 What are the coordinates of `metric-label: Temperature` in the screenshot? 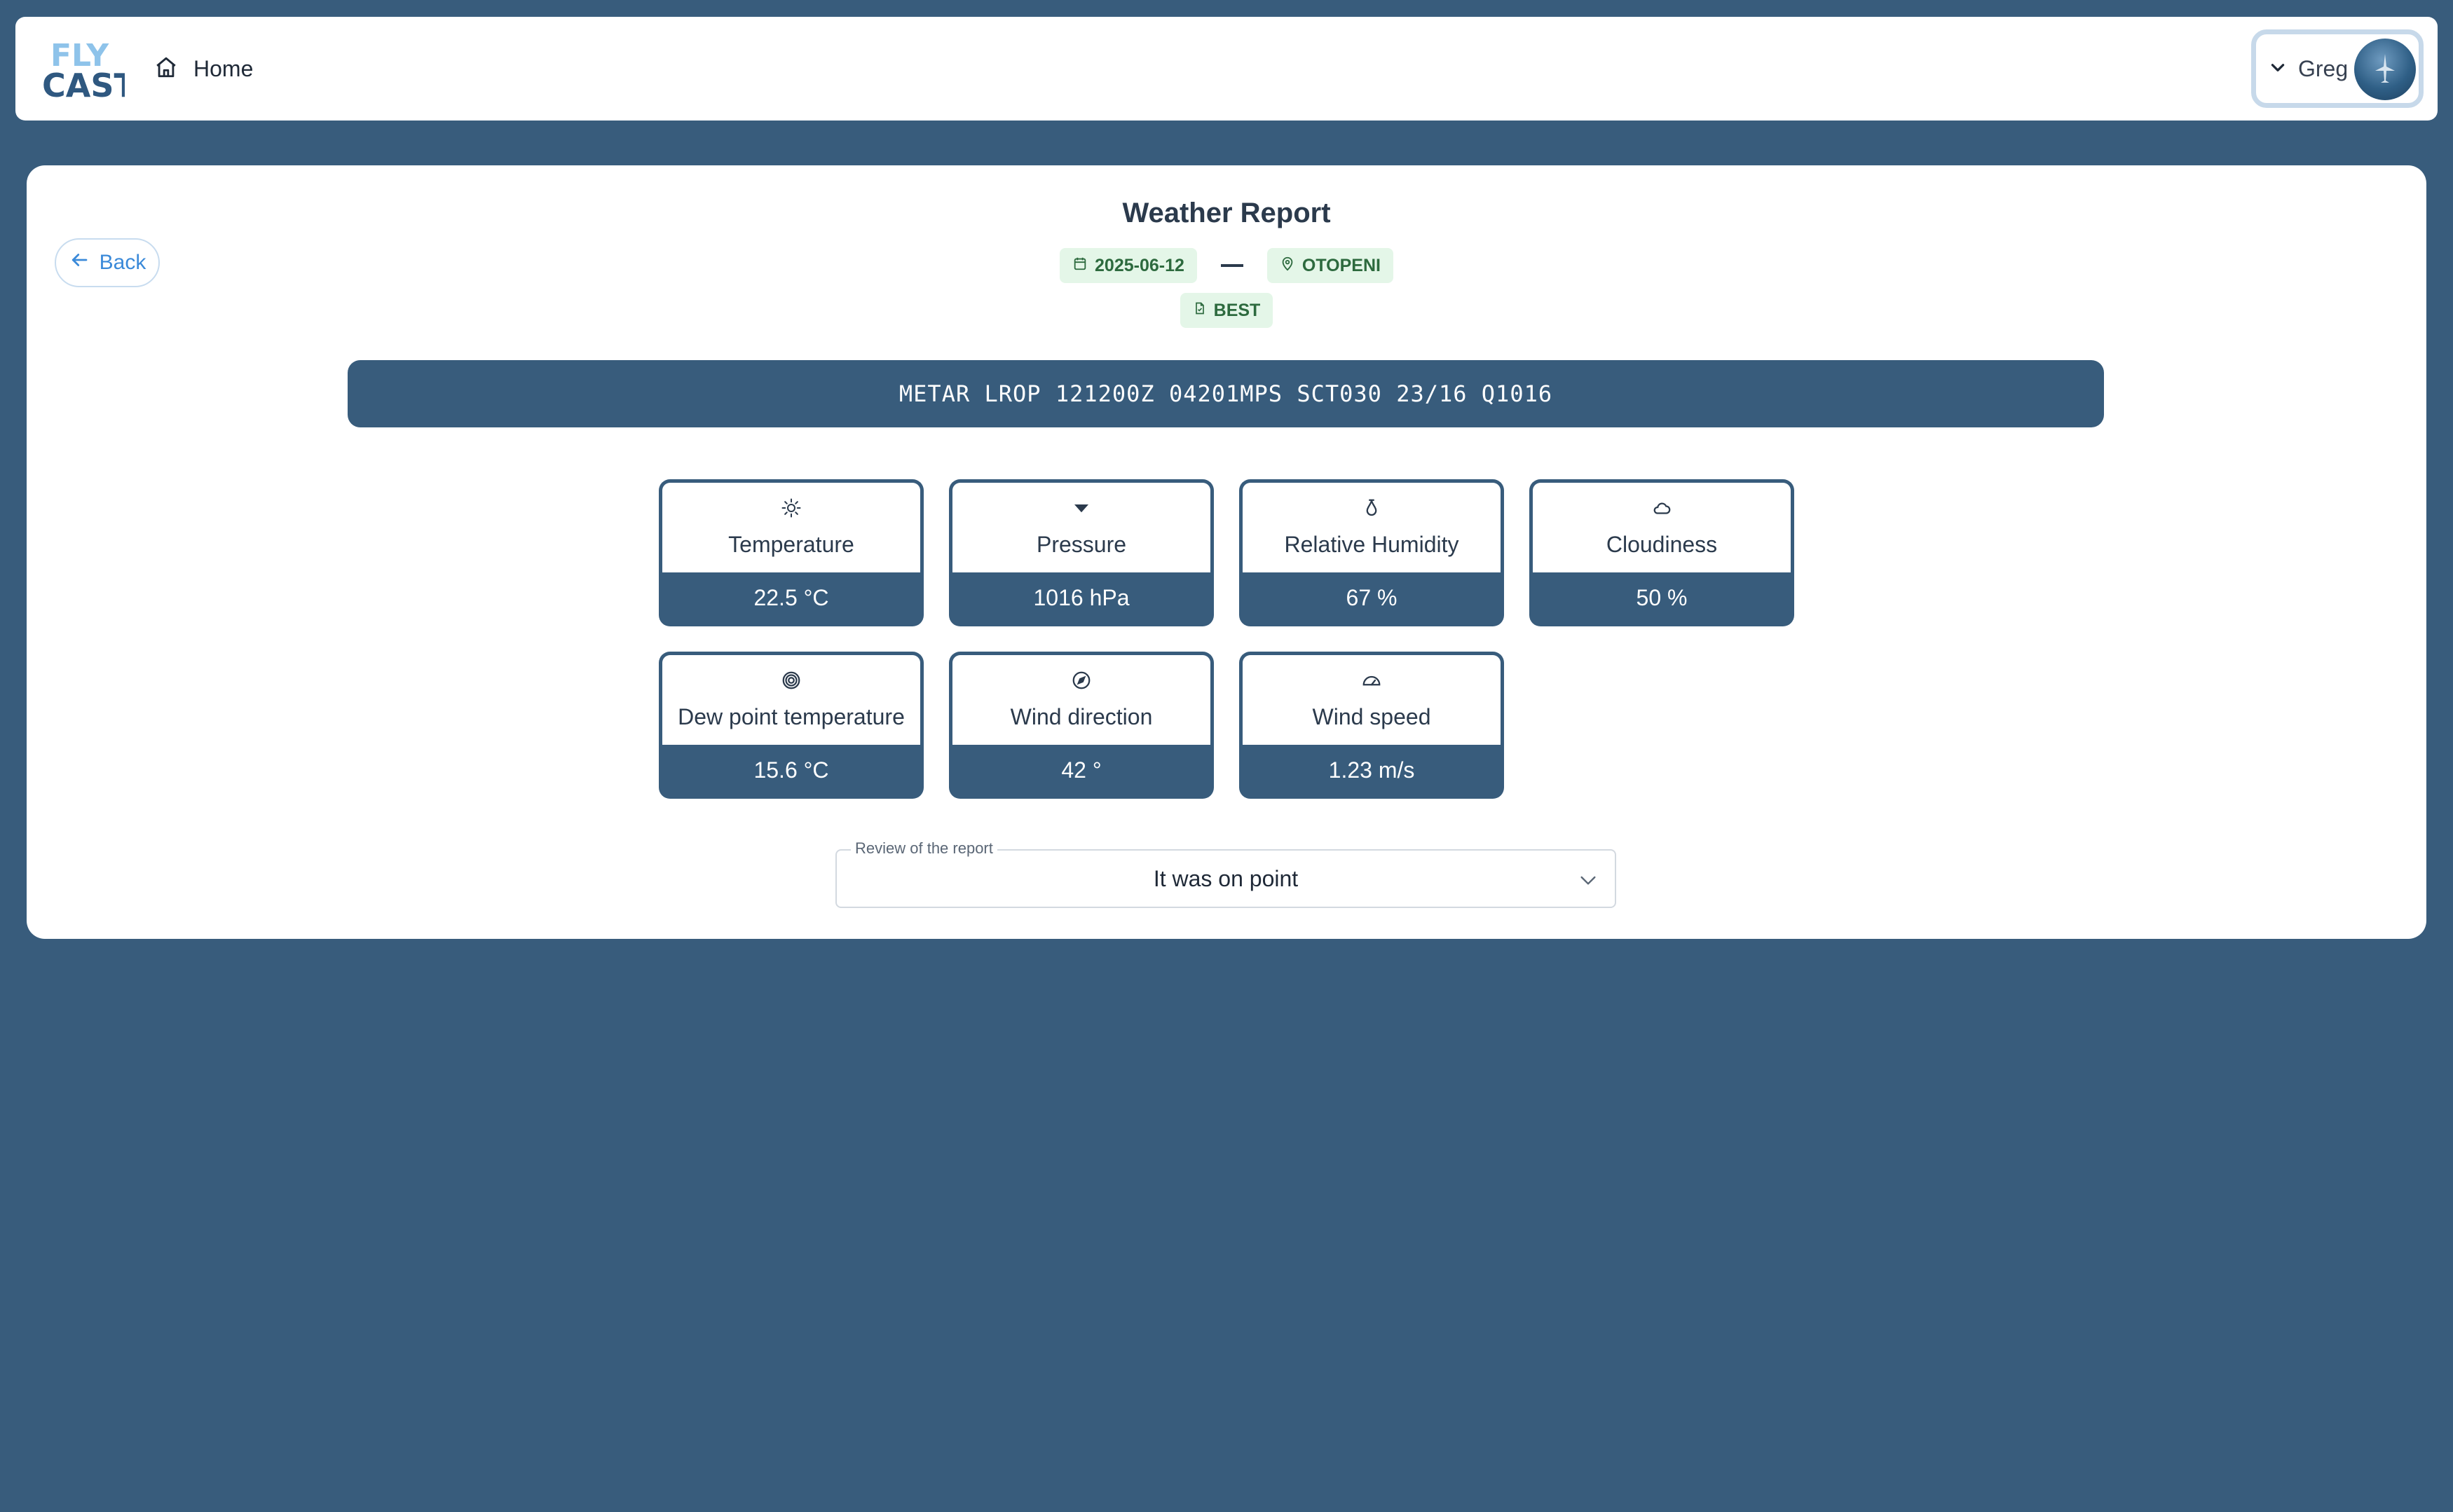 It's located at (791, 544).